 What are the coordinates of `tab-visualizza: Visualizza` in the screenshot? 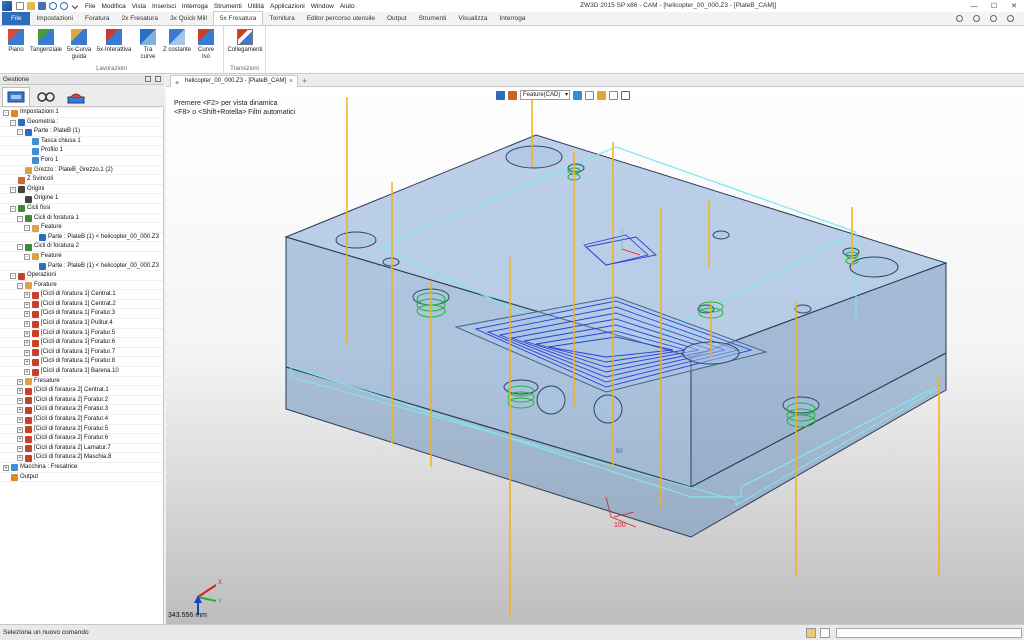 It's located at (472, 18).